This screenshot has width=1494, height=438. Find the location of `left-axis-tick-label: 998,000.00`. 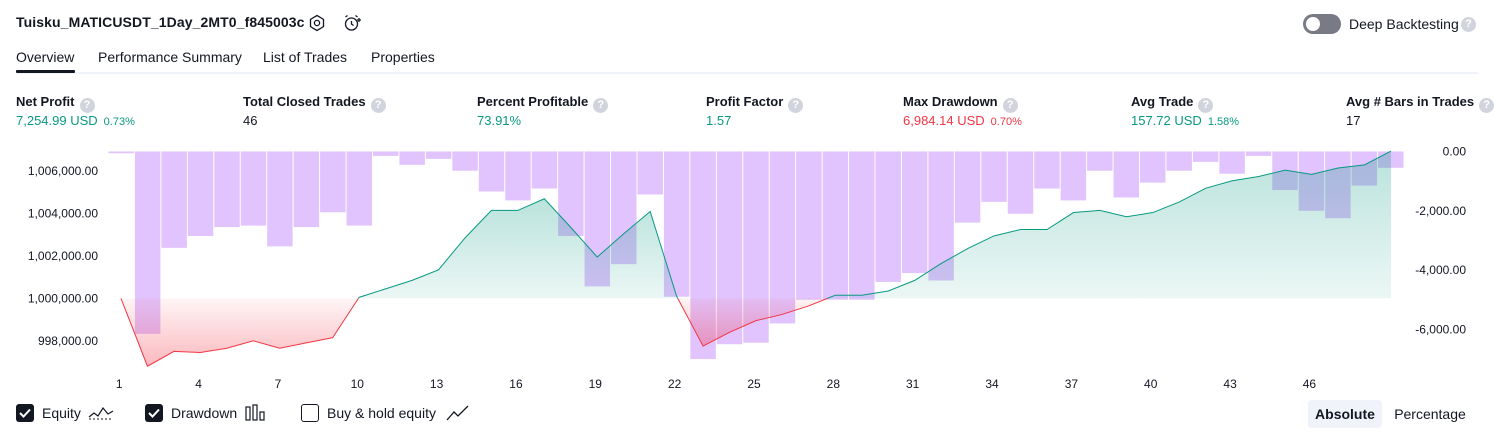

left-axis-tick-label: 998,000.00 is located at coordinates (68, 341).